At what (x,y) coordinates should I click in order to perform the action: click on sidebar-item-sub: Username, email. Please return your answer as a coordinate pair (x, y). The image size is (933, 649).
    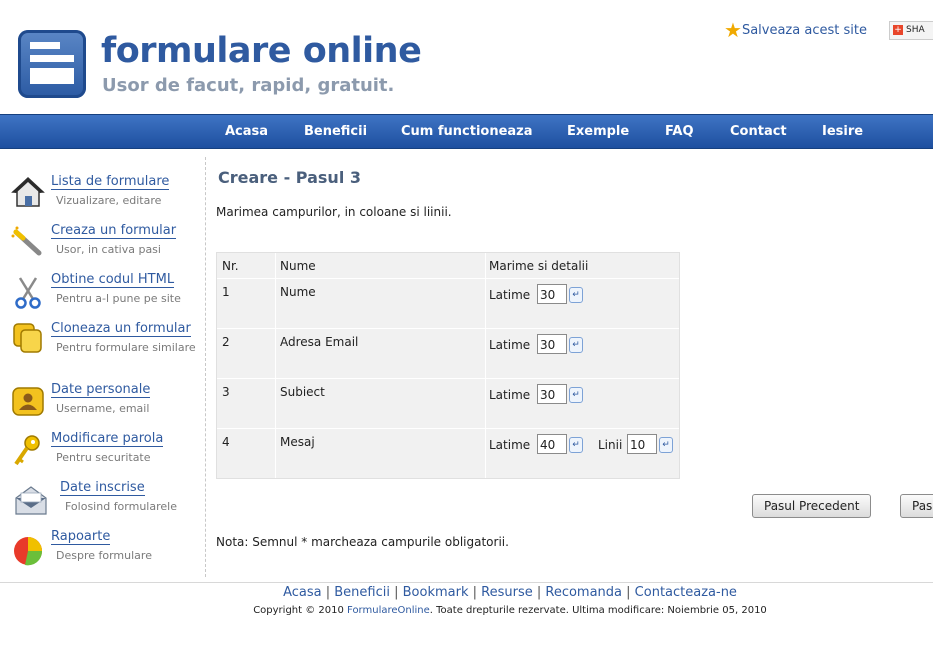
    Looking at the image, I should click on (103, 408).